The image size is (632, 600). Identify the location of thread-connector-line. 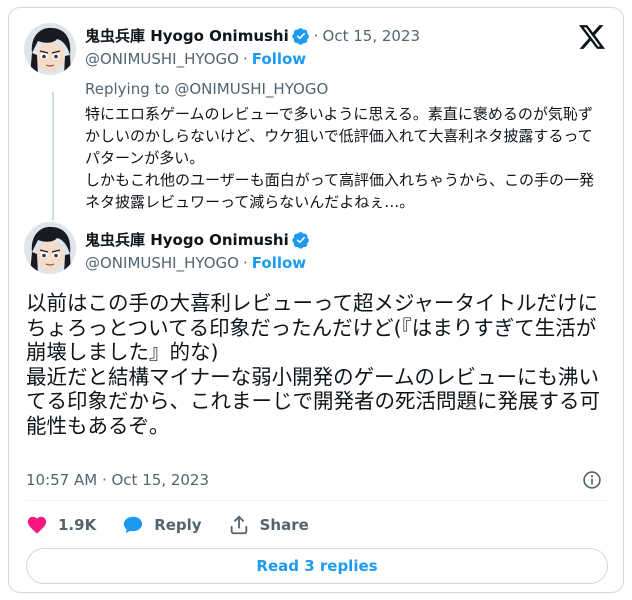
(53, 156).